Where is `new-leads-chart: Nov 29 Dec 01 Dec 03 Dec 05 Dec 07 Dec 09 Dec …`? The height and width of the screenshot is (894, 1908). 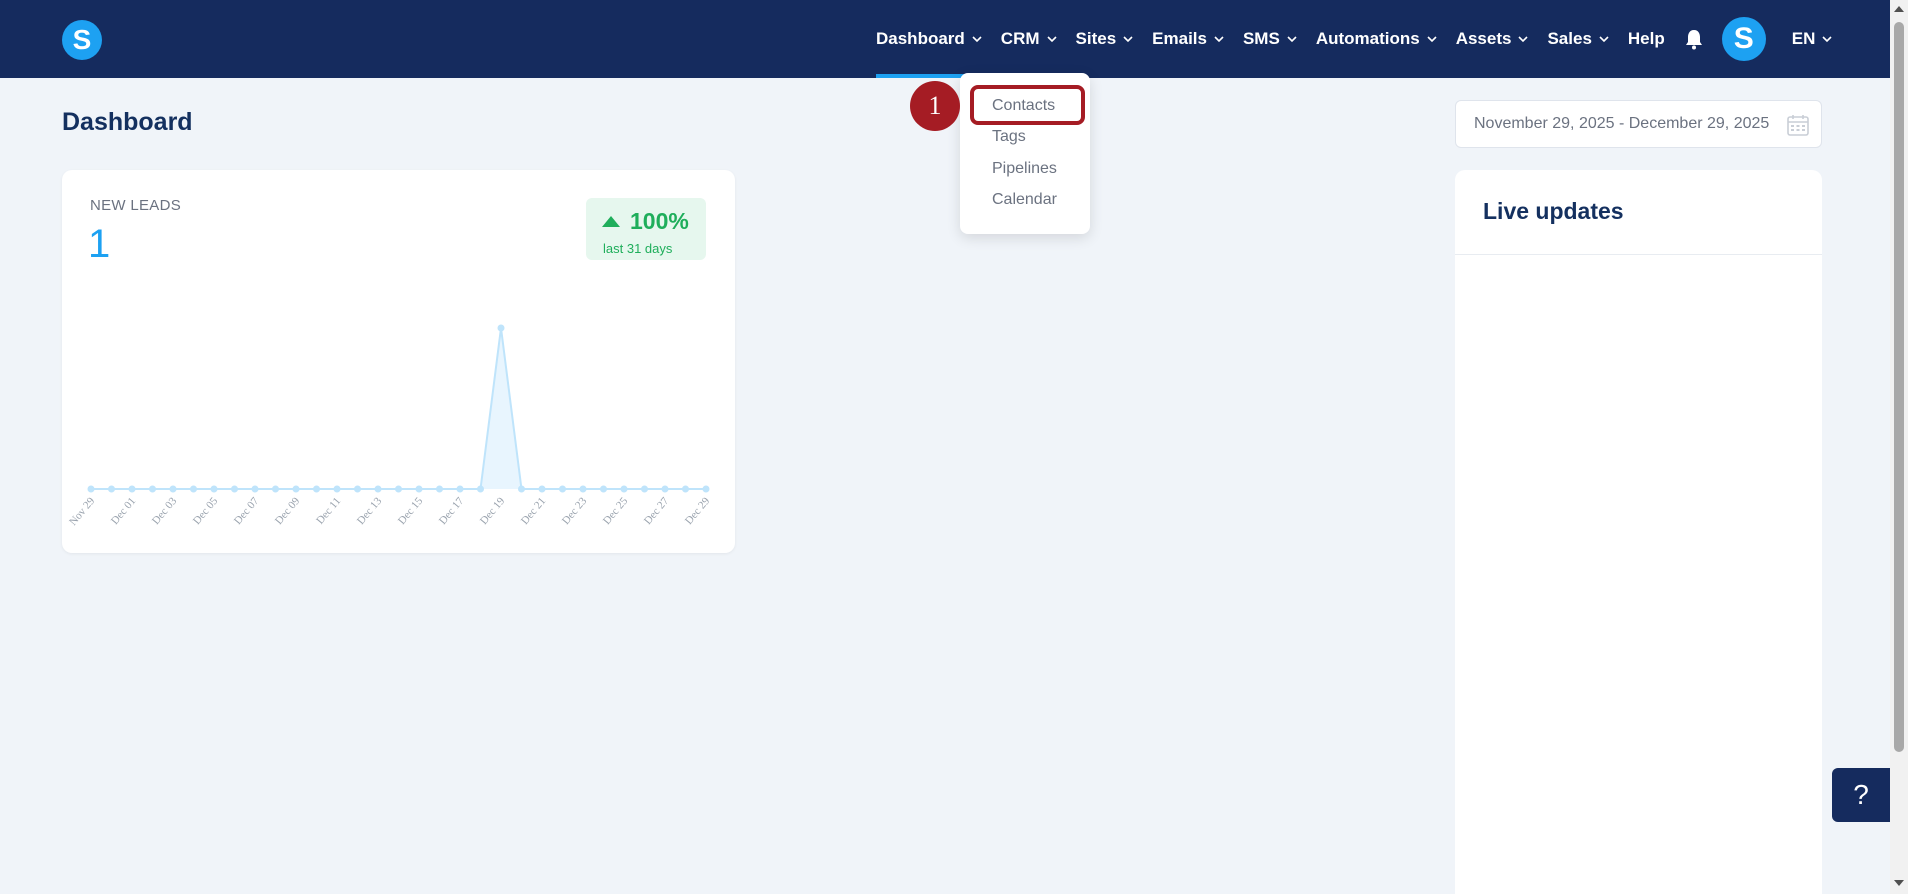
new-leads-chart: Nov 29 Dec 01 Dec 03 Dec 05 Dec 07 Dec 09 Dec … is located at coordinates (390, 426).